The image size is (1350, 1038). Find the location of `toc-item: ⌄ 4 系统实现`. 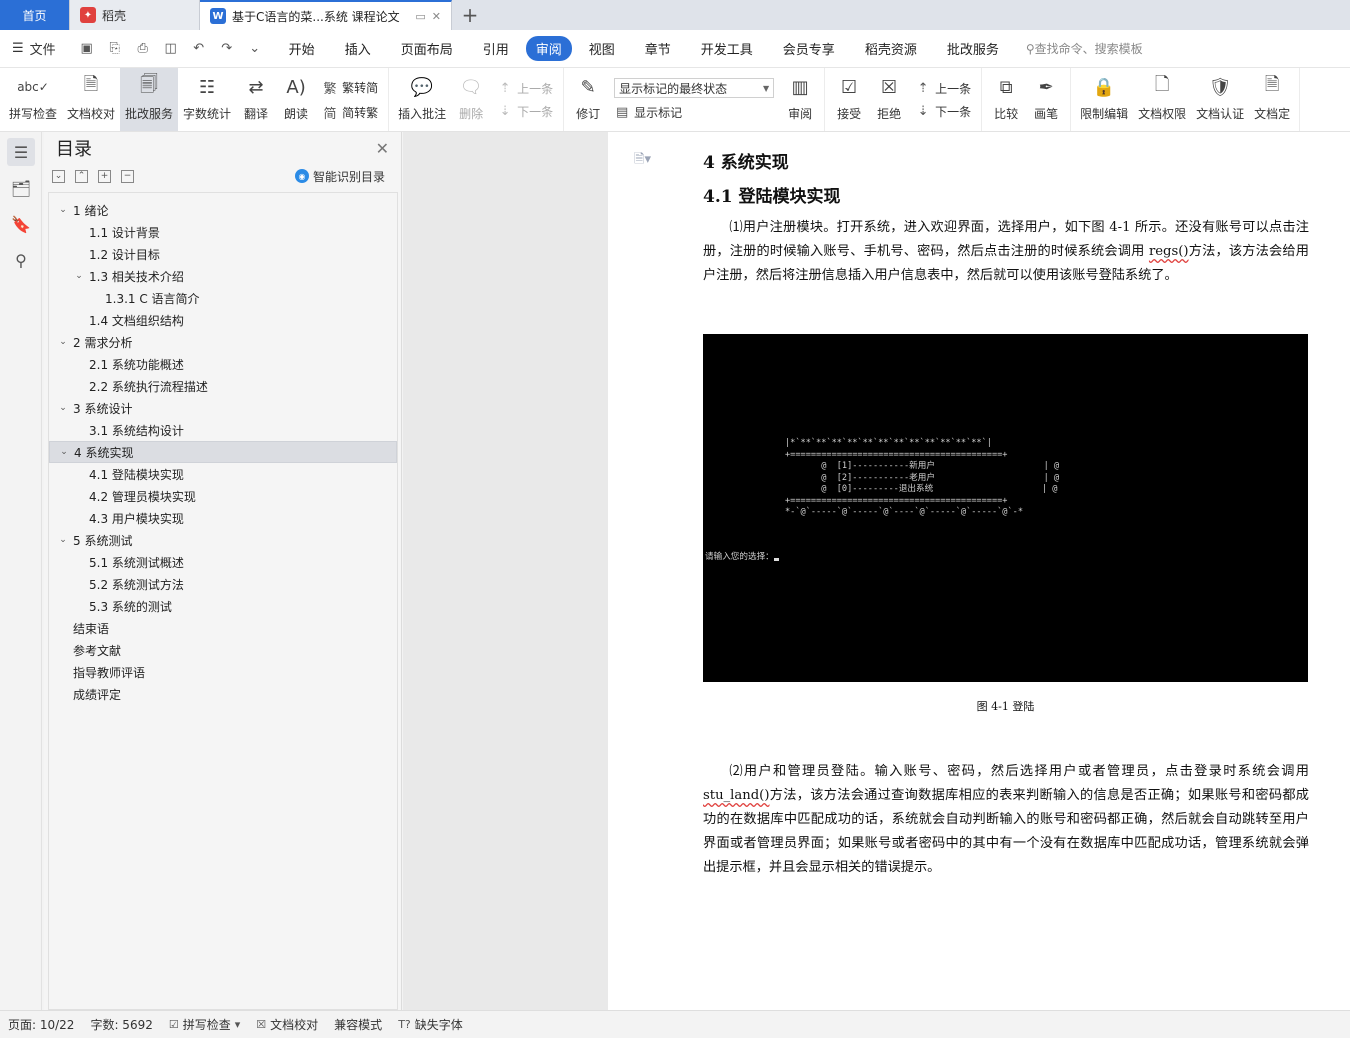

toc-item: ⌄ 4 系统实现 is located at coordinates (223, 452).